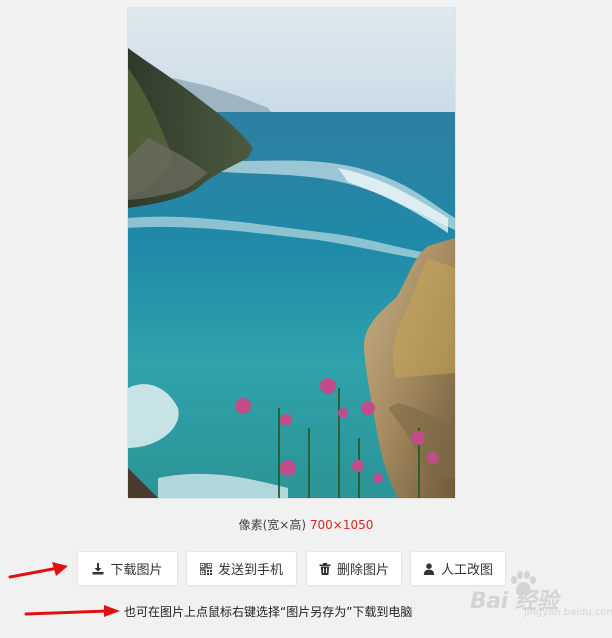 The image size is (612, 638). What do you see at coordinates (541, 596) in the screenshot?
I see `baidu-jingyan-watermark: Bai 经验 jingyan.baidu.com` at bounding box center [541, 596].